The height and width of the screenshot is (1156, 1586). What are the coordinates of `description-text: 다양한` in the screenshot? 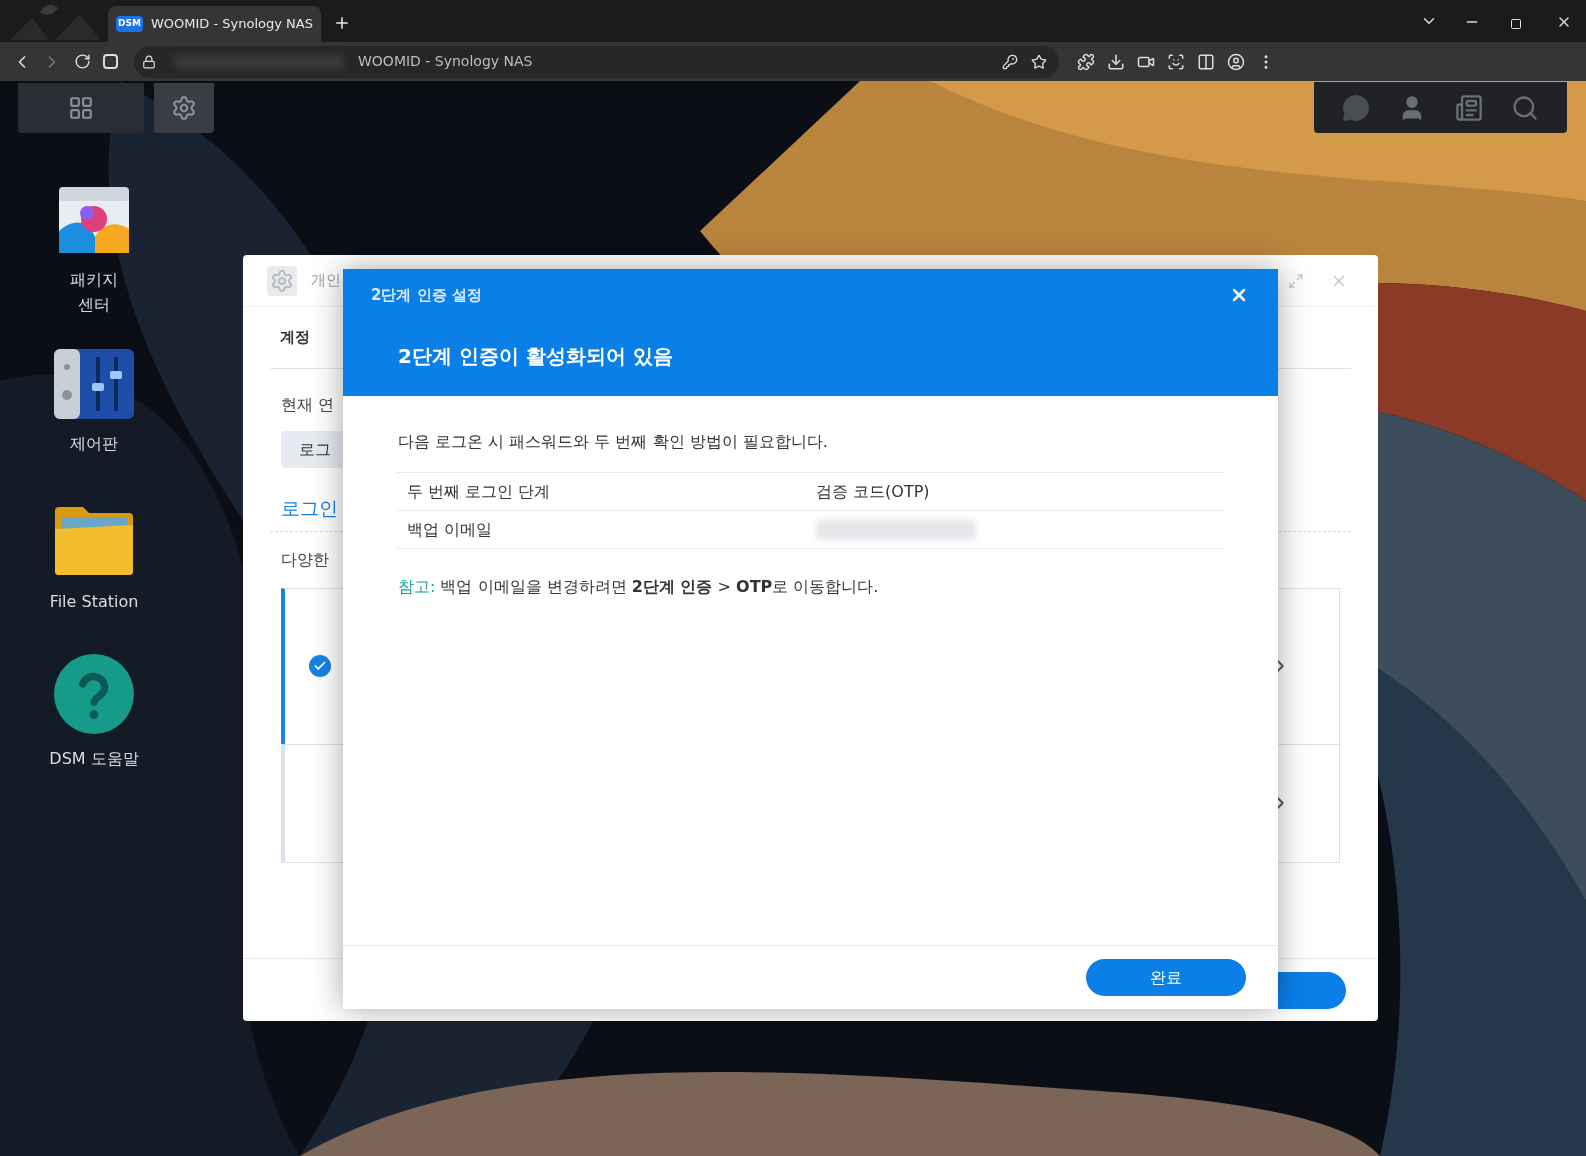 It's located at (305, 559).